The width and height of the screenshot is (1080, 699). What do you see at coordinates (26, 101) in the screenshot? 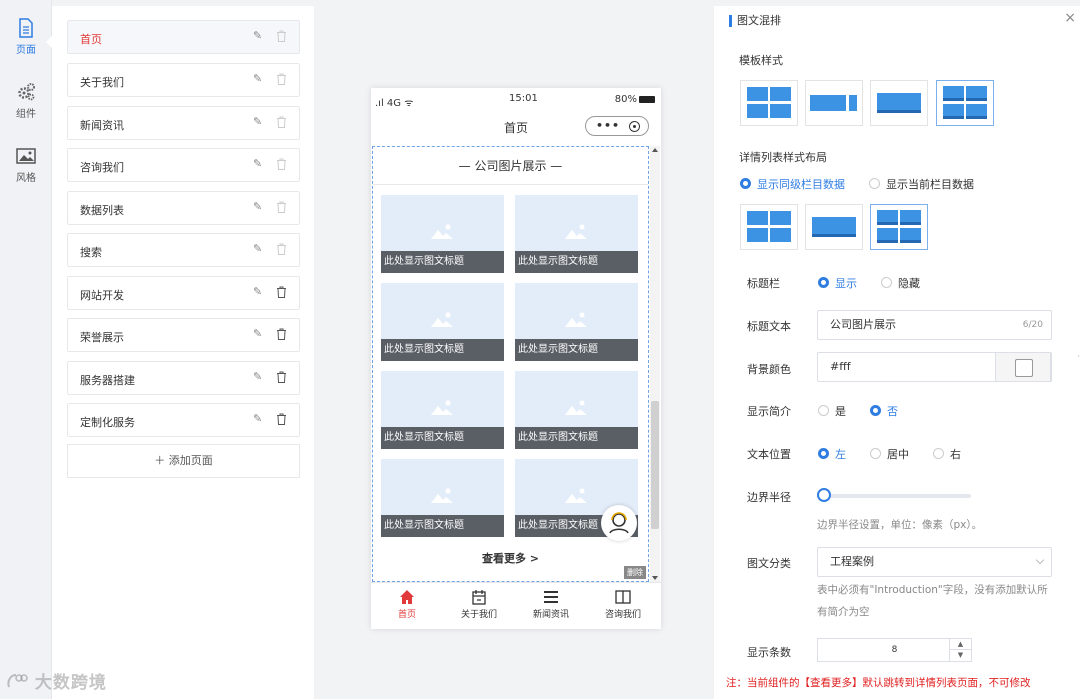
I see `rail-item-components: 组件` at bounding box center [26, 101].